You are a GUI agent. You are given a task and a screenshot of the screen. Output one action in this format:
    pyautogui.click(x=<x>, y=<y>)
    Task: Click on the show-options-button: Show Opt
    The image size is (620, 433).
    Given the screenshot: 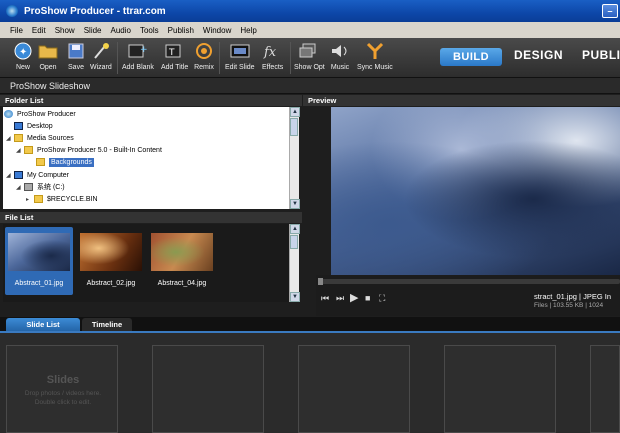 What is the action you would take?
    pyautogui.click(x=309, y=56)
    